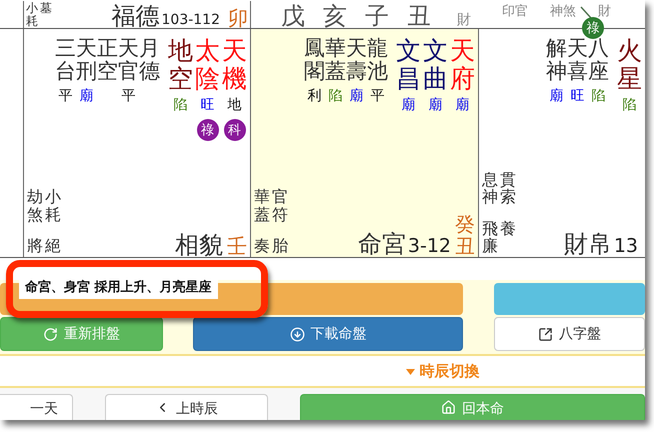 This screenshot has width=654, height=432. I want to click on download-icon, so click(297, 334).